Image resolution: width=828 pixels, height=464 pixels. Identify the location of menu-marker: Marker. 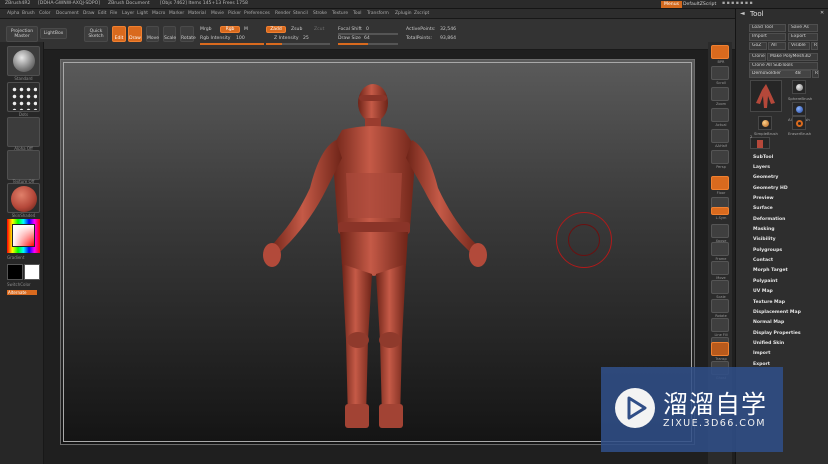
(176, 13).